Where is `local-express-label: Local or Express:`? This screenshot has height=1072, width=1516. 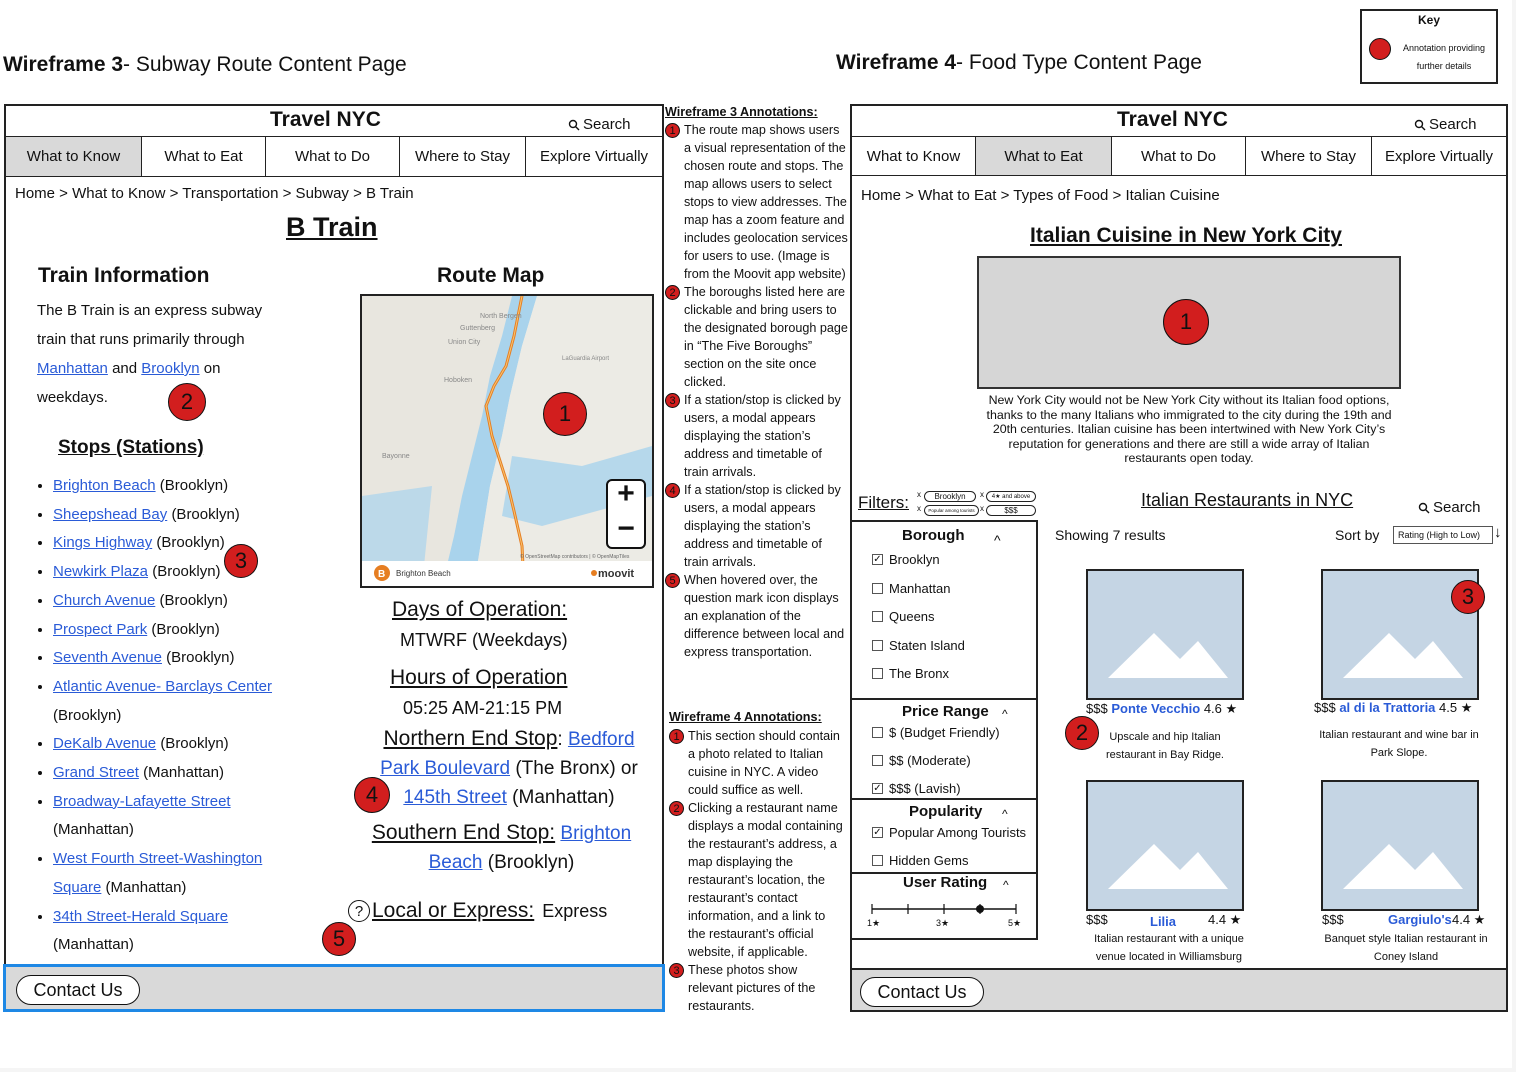
local-express-label: Local or Express: is located at coordinates (453, 910).